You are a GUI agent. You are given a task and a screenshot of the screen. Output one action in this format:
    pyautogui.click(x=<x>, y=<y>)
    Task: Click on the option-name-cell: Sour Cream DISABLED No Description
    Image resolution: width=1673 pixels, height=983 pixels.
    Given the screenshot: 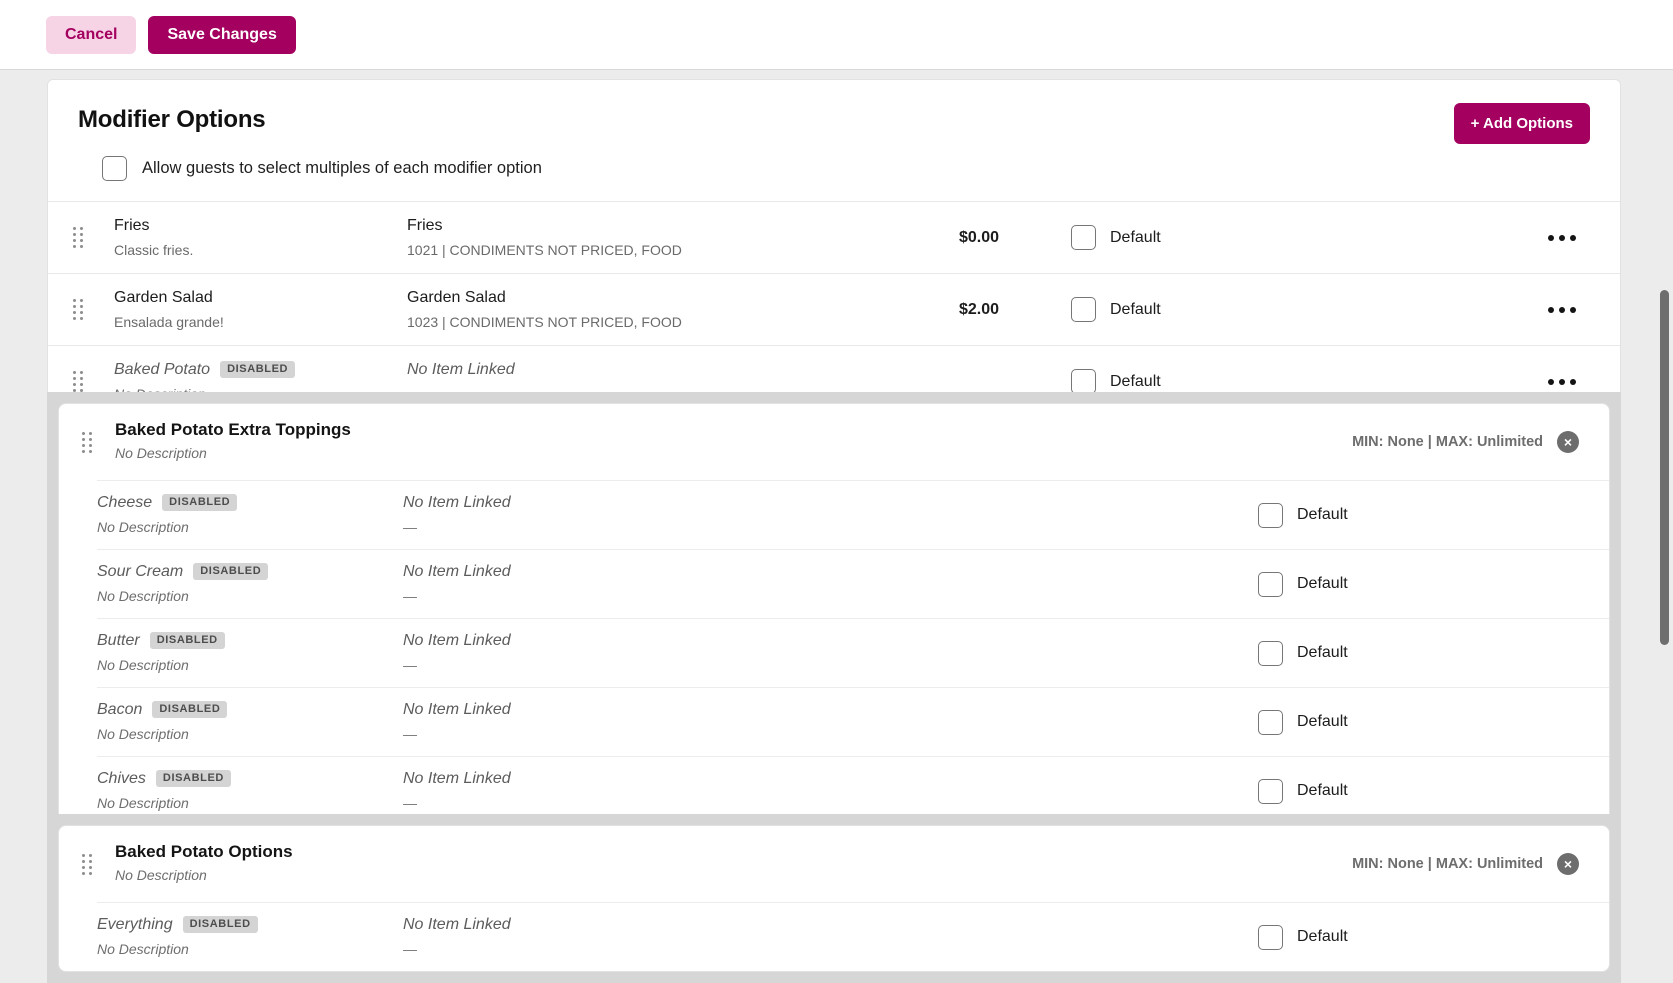 What is the action you would take?
    pyautogui.click(x=250, y=584)
    